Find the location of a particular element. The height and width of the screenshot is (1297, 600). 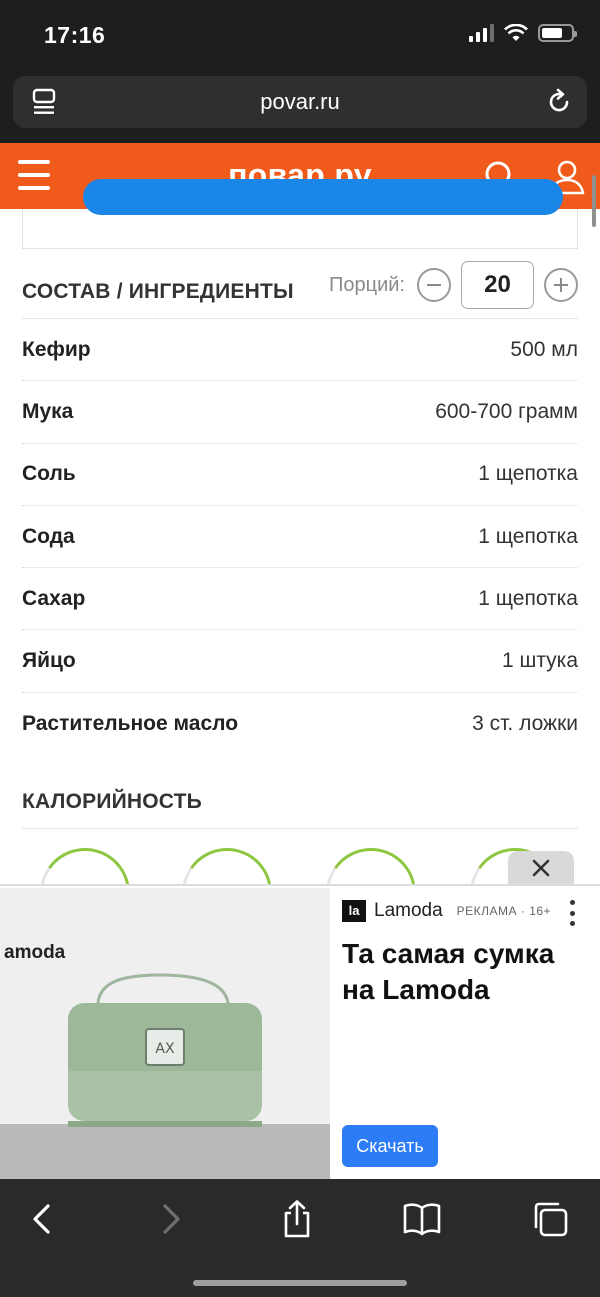

forward-icon is located at coordinates (171, 1219).